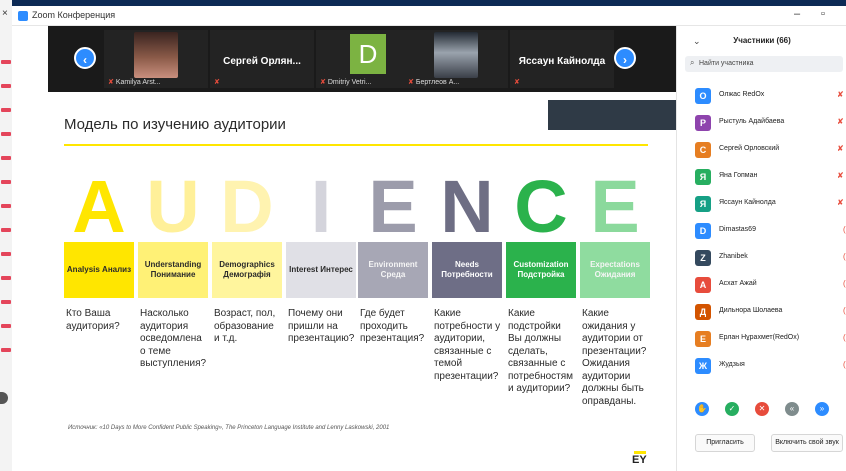  I want to click on next-page-button: ›, so click(625, 58).